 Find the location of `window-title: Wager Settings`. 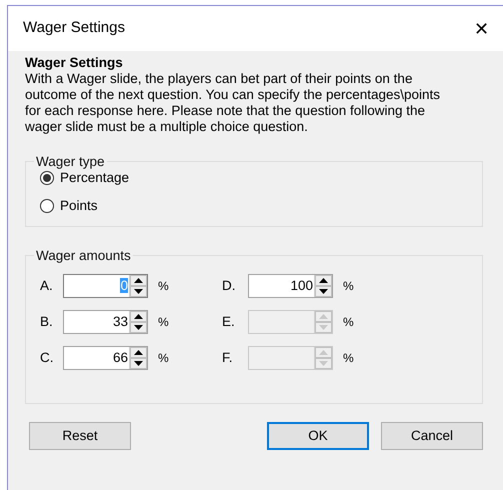

window-title: Wager Settings is located at coordinates (74, 28).